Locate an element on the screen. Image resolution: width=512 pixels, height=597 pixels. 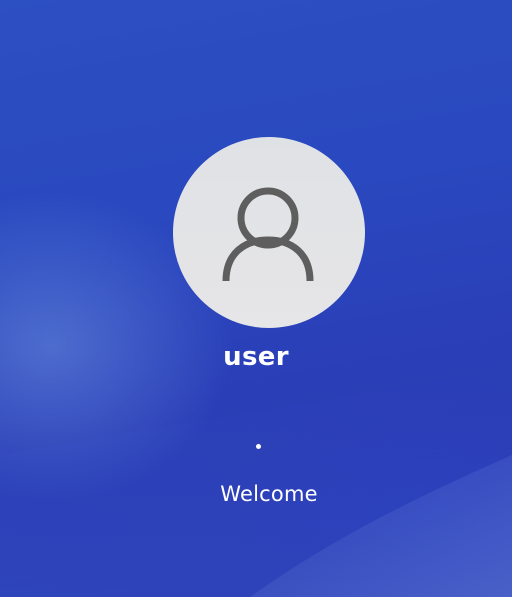
user-silhouette-icon is located at coordinates (268, 234).